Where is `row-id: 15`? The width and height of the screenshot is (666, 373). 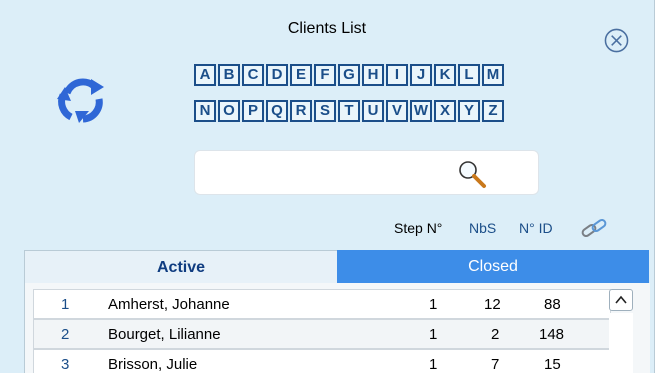
row-id: 15 is located at coordinates (552, 364).